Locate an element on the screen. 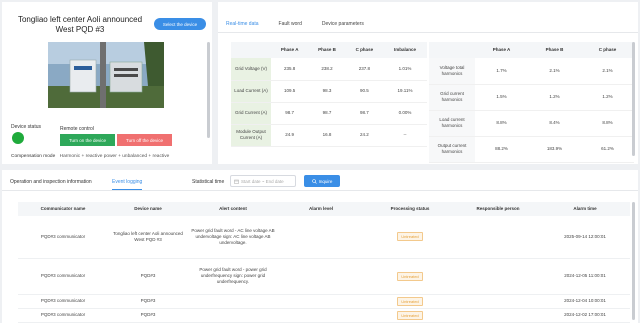 The width and height of the screenshot is (640, 323). inquire-button: Inquire is located at coordinates (322, 181).